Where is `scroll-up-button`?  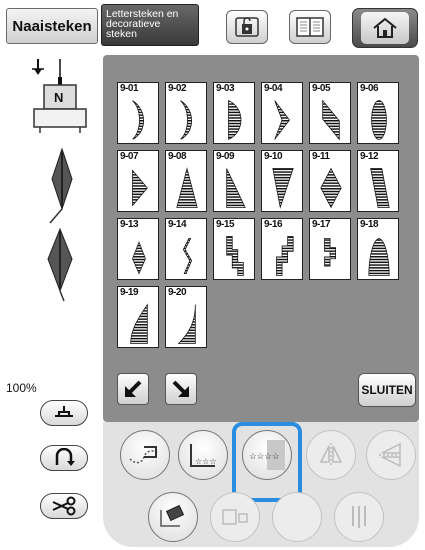
scroll-up-button is located at coordinates (133, 389).